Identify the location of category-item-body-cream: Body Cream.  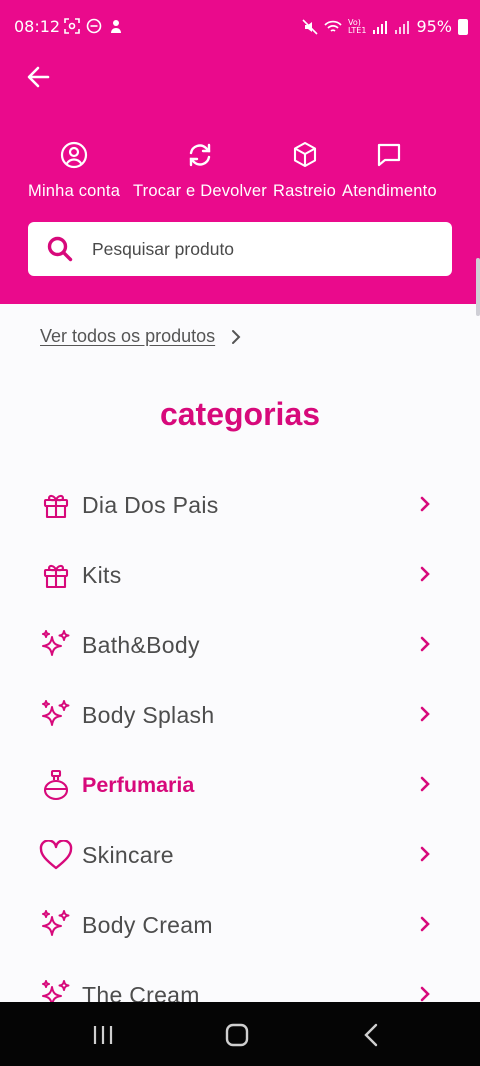
(240, 925).